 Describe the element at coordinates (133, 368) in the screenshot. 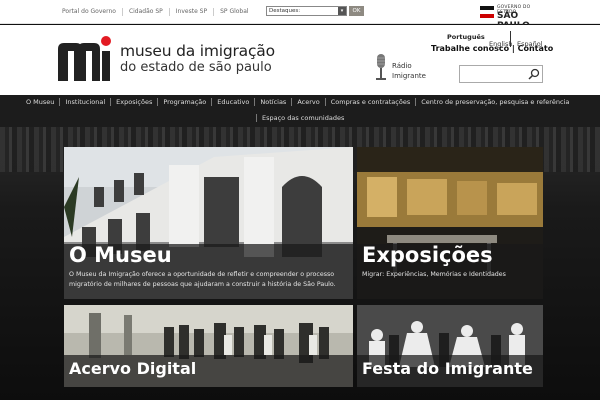

I see `card-title-acervo-digital: Acervo Digital` at that location.